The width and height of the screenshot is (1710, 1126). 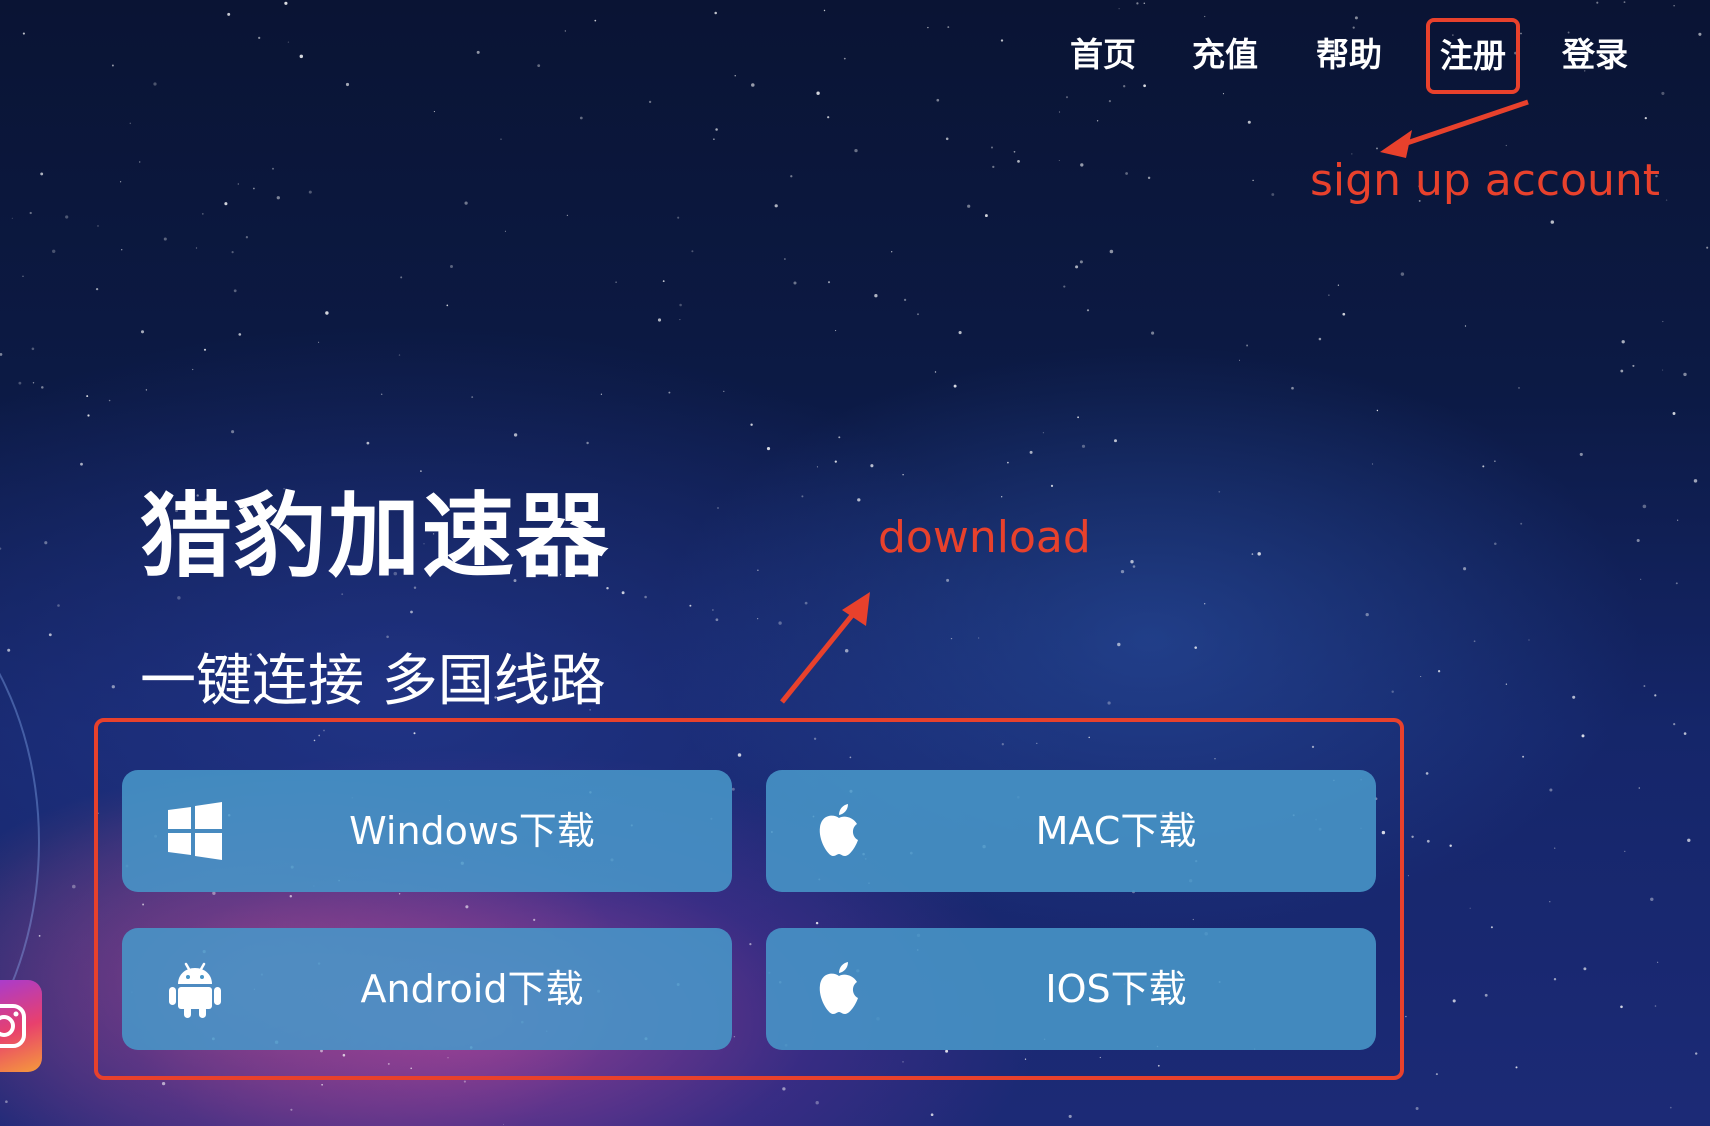 What do you see at coordinates (472, 831) in the screenshot?
I see `windows-download-label: Windows下载` at bounding box center [472, 831].